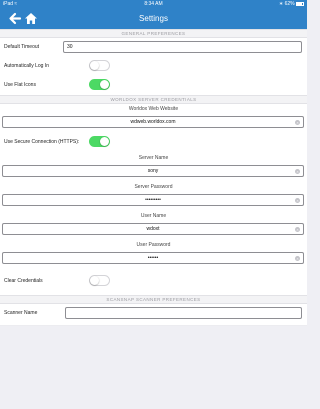  I want to click on flat-icons-toggle, so click(99, 84).